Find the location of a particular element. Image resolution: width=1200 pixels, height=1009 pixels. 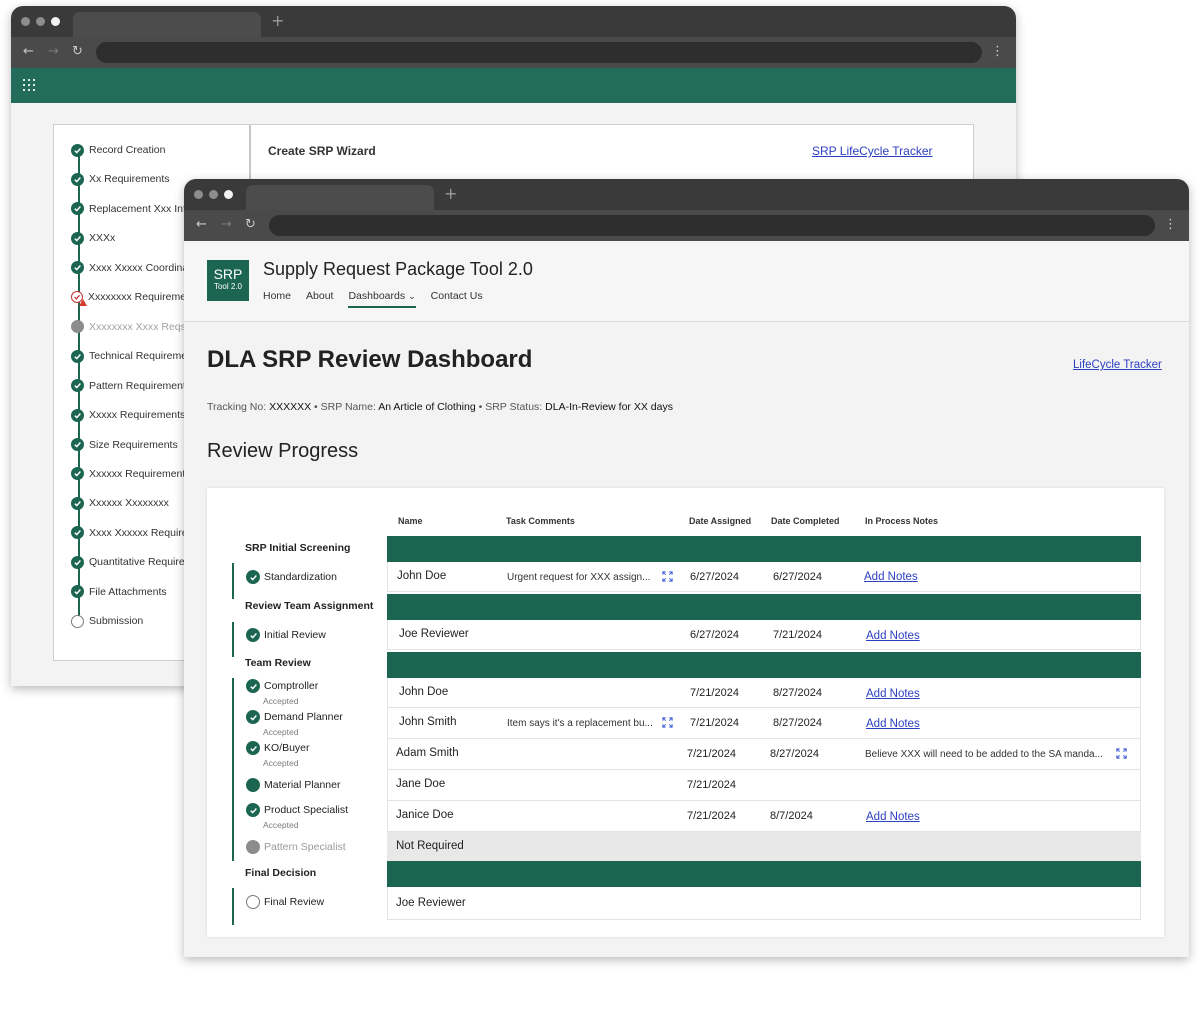

wizard-step: Xxxxx Requirements is located at coordinates (128, 415).